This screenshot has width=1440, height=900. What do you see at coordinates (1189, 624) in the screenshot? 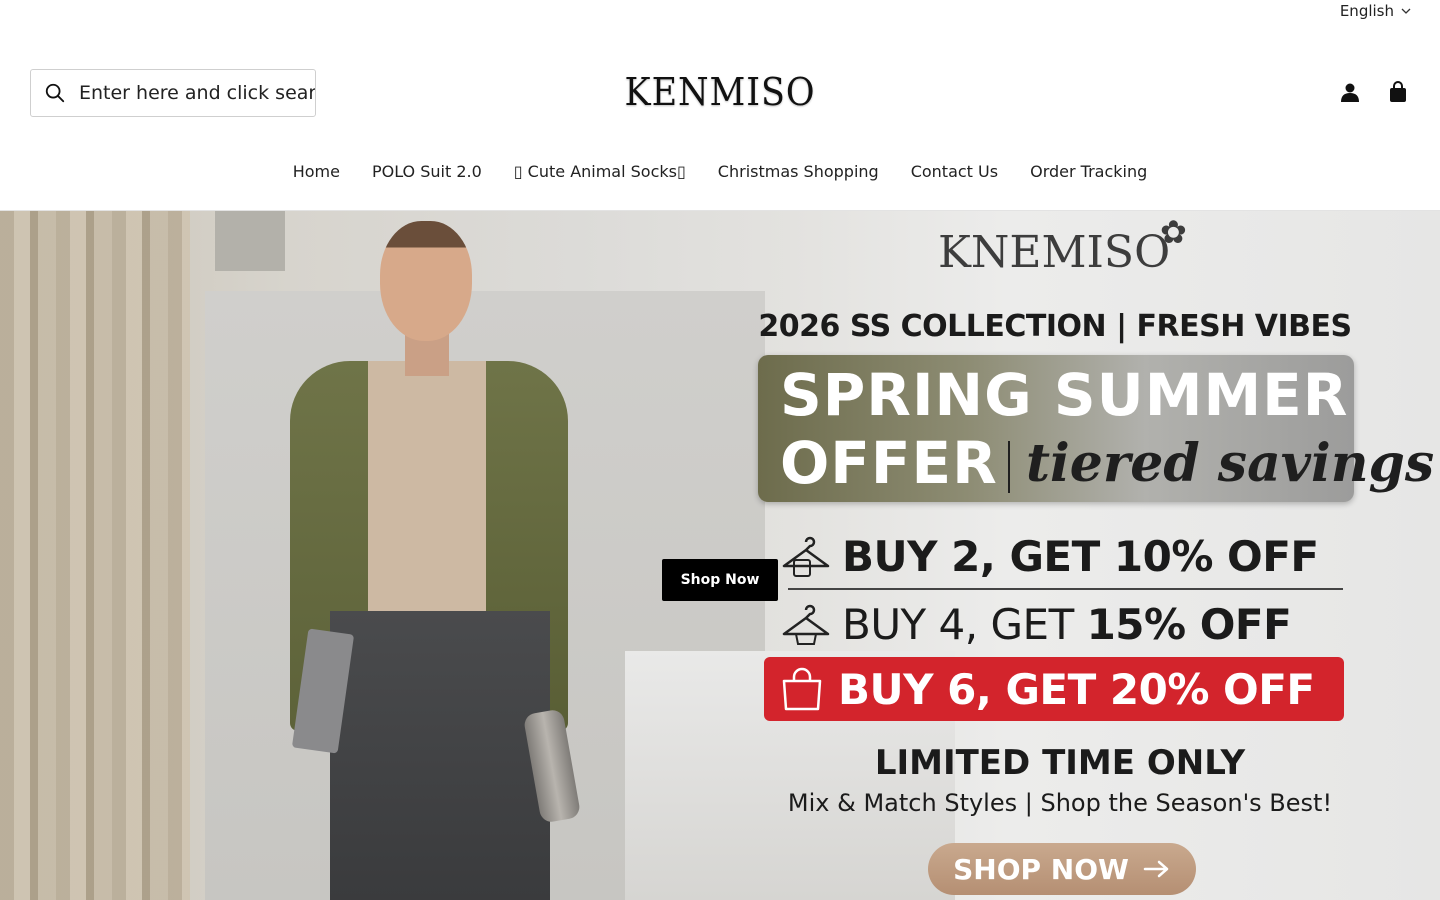
I see `promo-tier-2-discount: 15% OFF` at bounding box center [1189, 624].